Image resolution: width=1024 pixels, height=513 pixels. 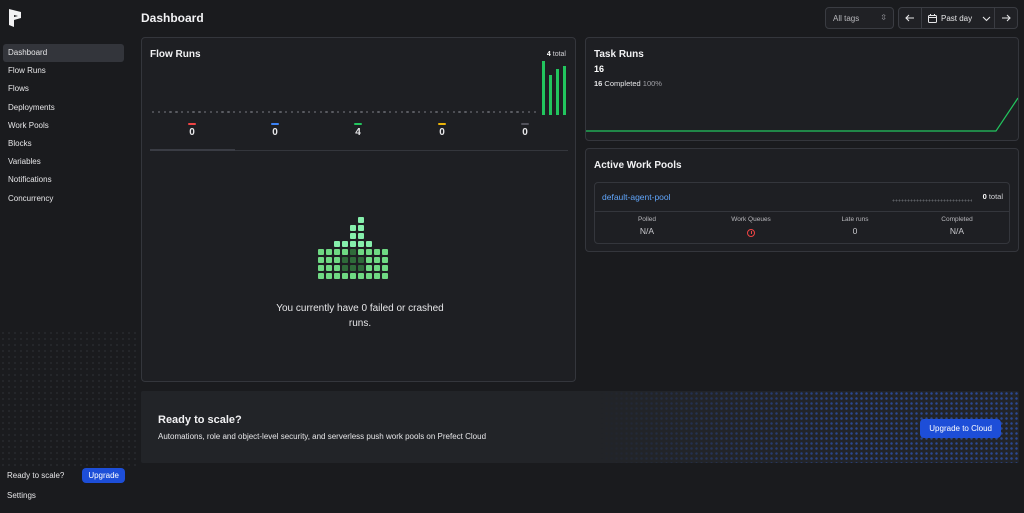 I want to click on date-next-button, so click(x=1006, y=18).